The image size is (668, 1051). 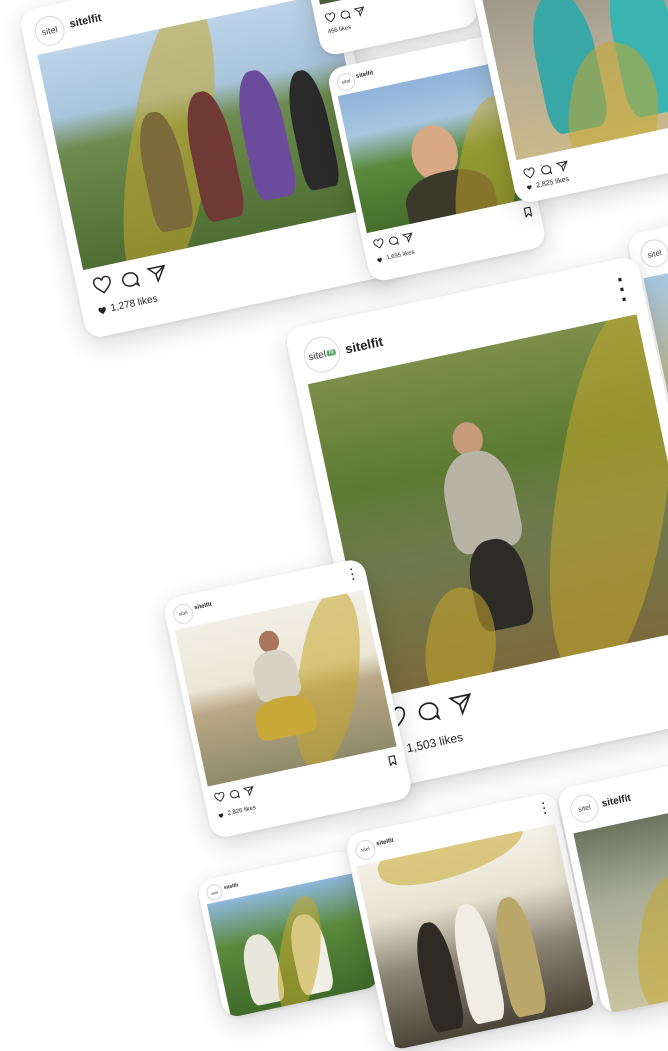 I want to click on person-figure, so click(x=481, y=500).